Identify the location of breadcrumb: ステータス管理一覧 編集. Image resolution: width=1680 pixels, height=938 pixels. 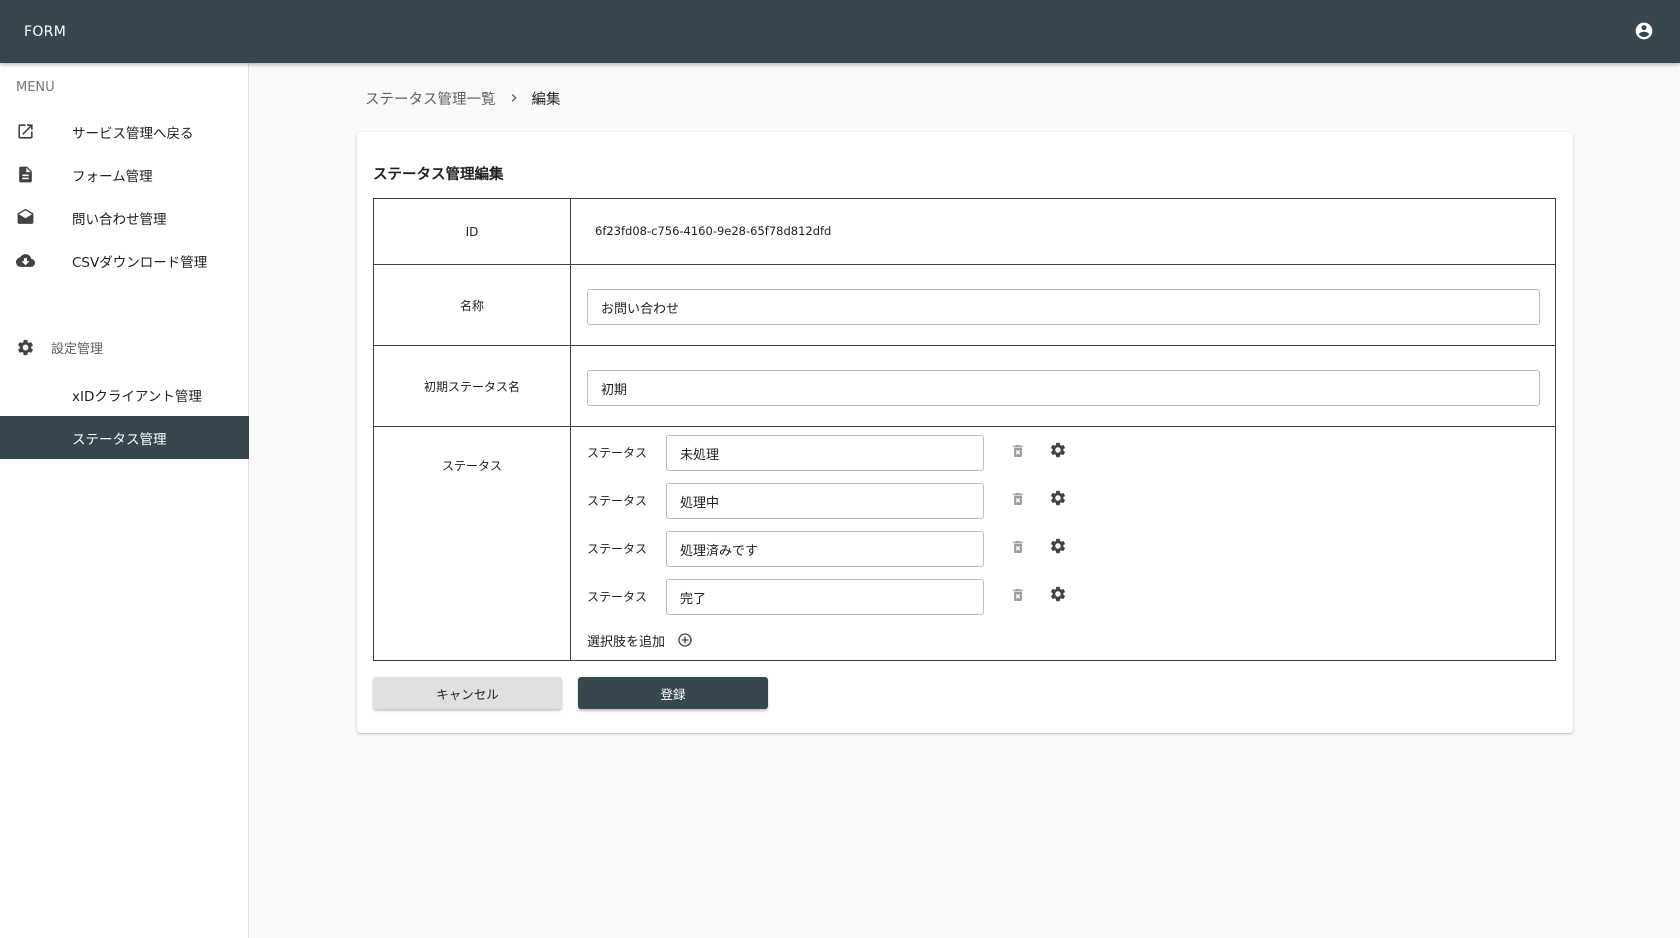
(463, 98).